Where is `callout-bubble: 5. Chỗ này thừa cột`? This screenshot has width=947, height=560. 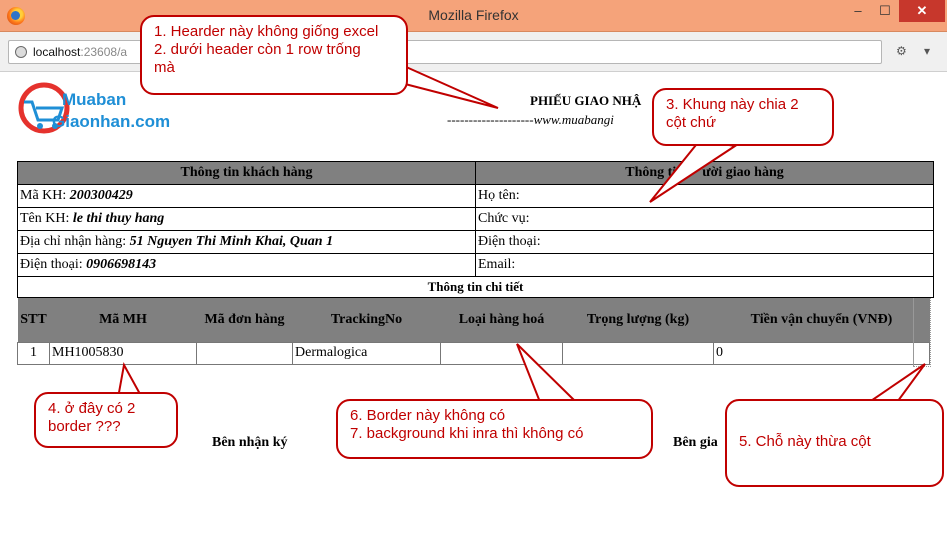
callout-bubble: 5. Chỗ này thừa cột is located at coordinates (834, 443).